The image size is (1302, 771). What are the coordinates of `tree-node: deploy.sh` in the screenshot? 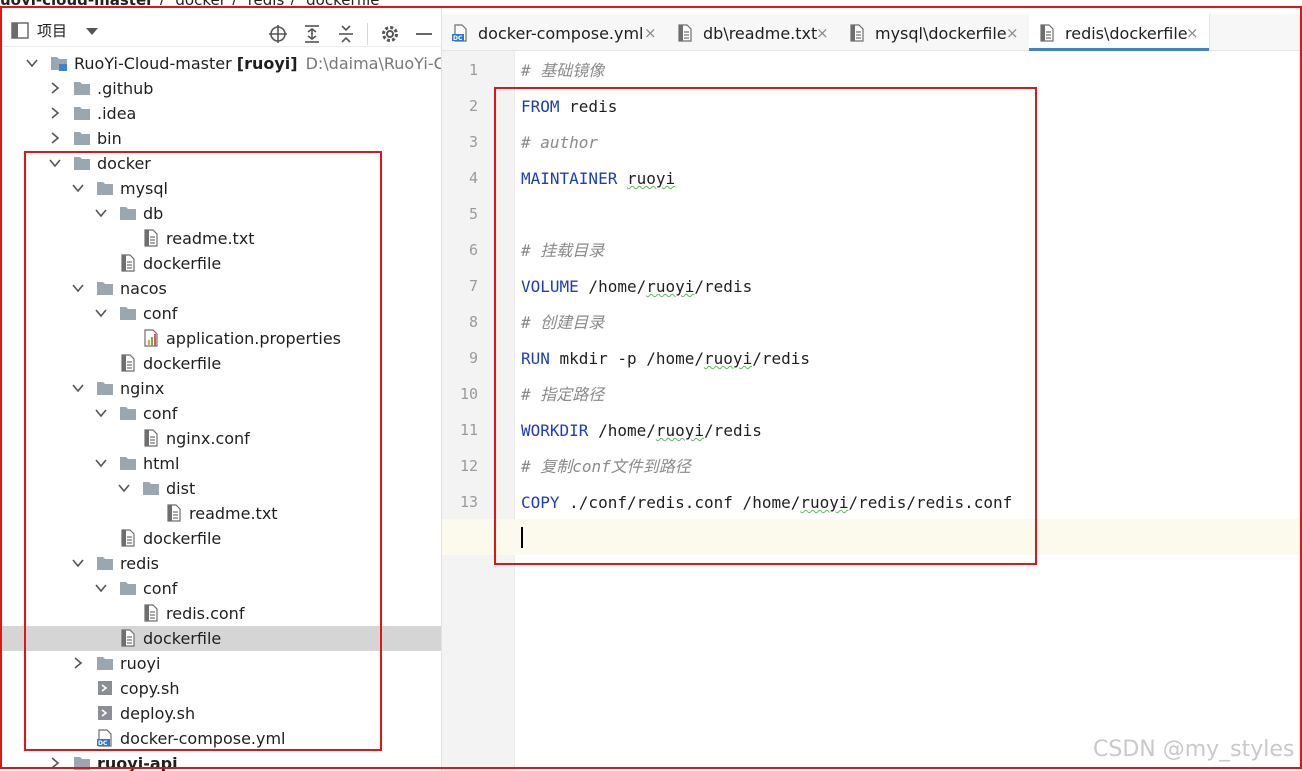 It's located at (220, 713).